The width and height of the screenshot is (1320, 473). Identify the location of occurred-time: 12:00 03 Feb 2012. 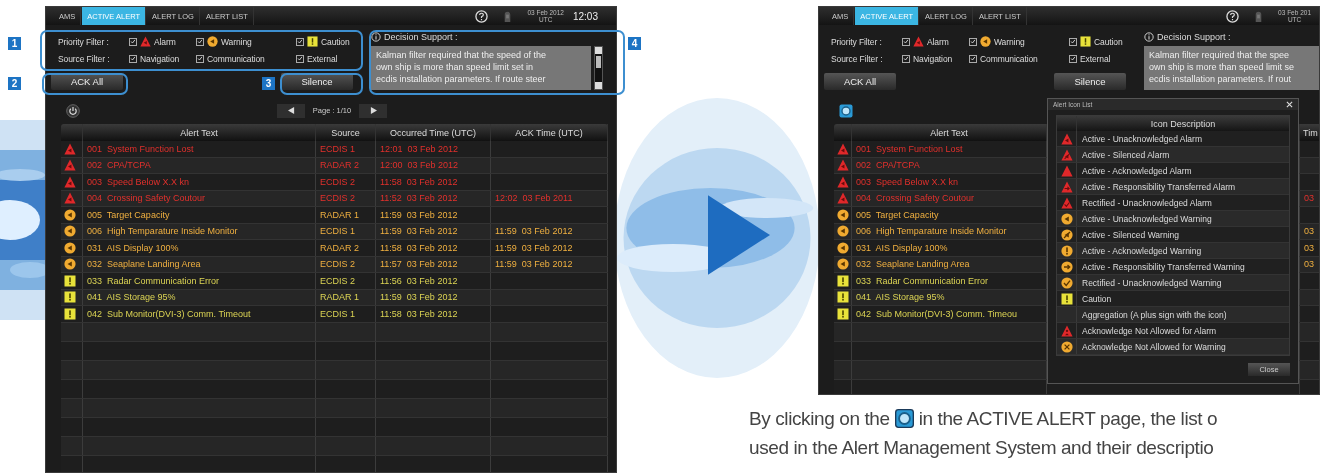
(419, 165).